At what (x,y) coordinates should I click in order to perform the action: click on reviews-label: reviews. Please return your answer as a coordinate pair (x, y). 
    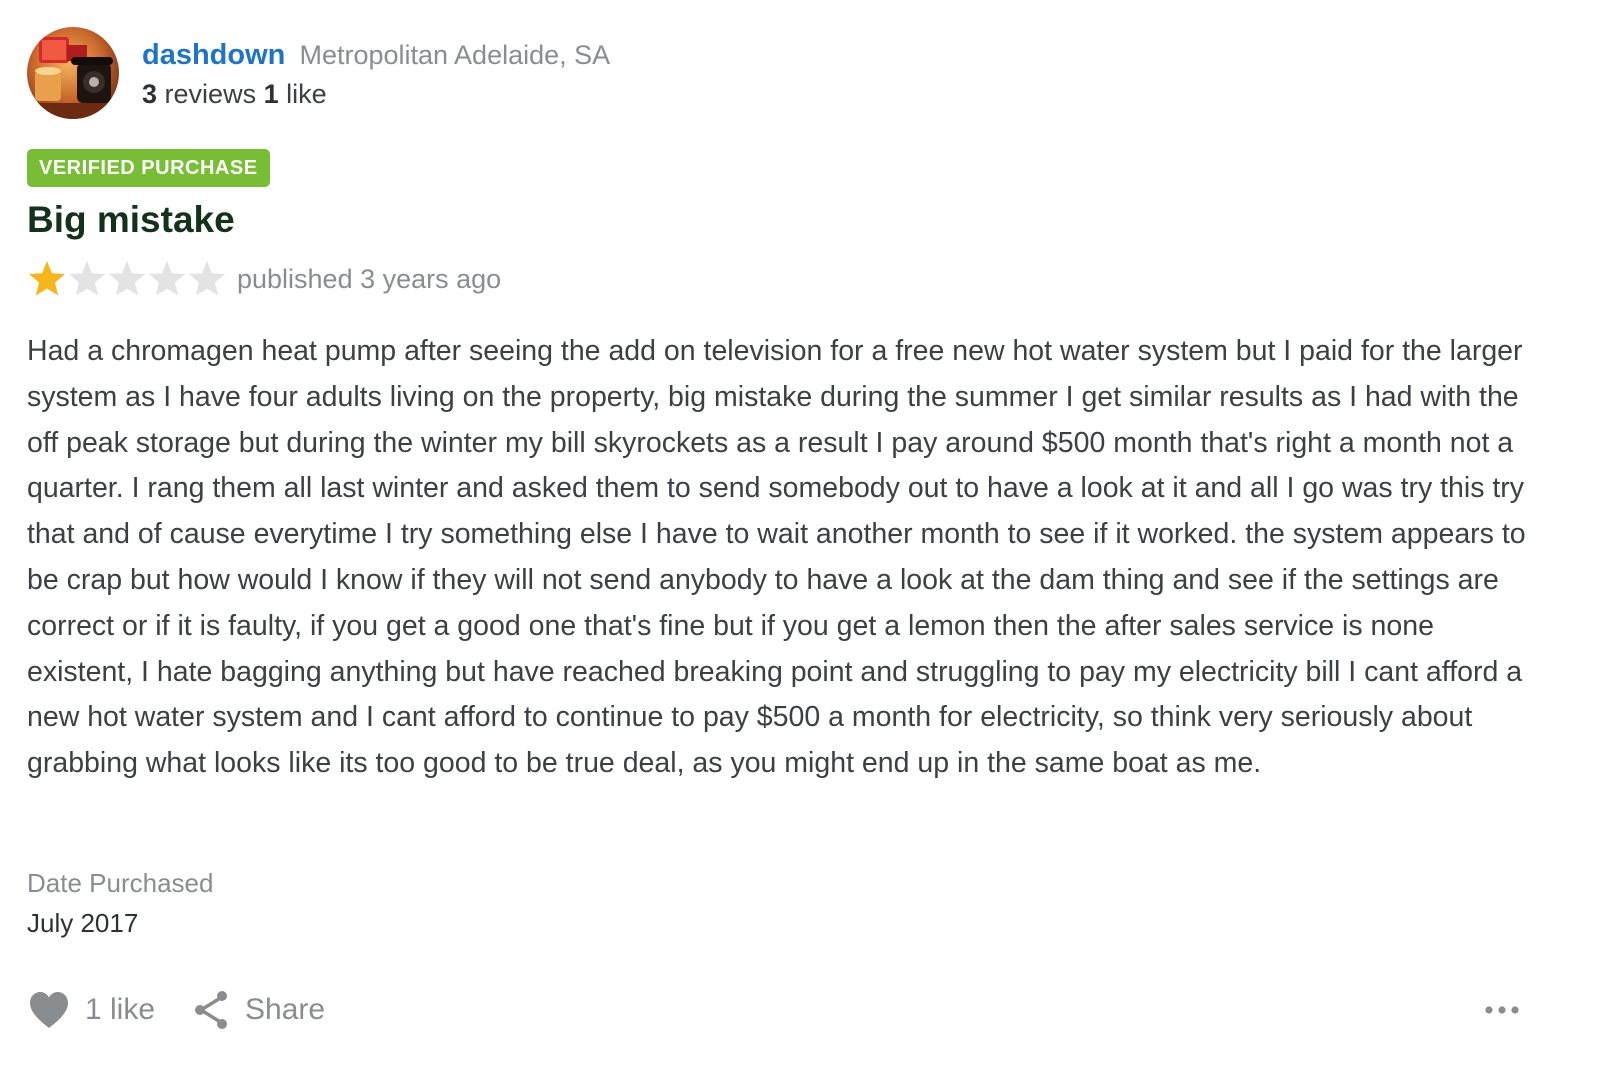
    Looking at the image, I should click on (210, 94).